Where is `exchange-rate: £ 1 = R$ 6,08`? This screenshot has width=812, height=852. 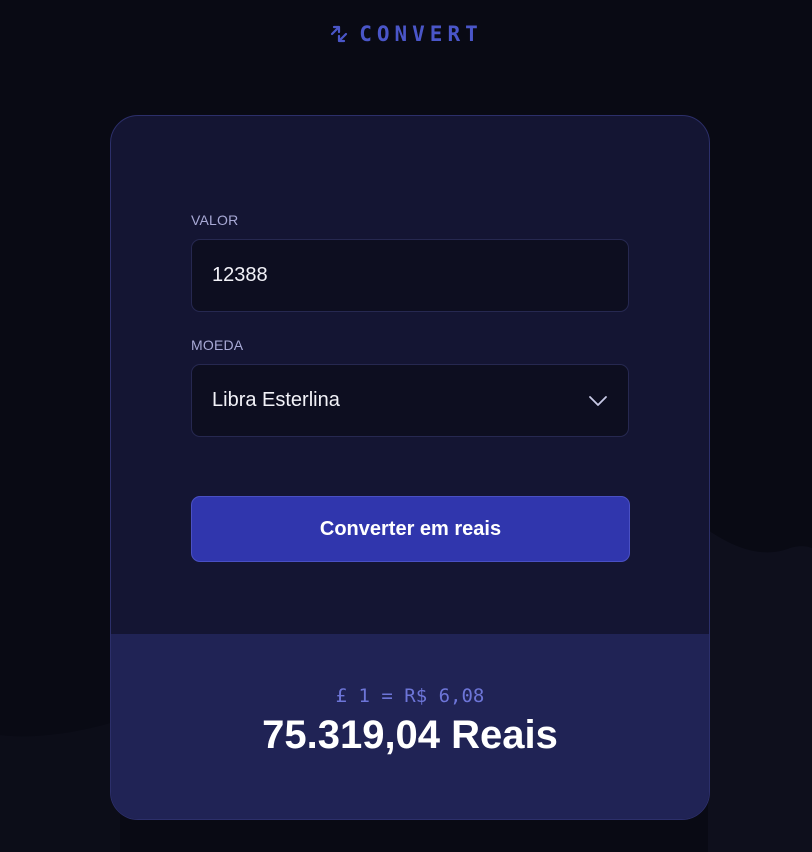 exchange-rate: £ 1 = R$ 6,08 is located at coordinates (410, 696).